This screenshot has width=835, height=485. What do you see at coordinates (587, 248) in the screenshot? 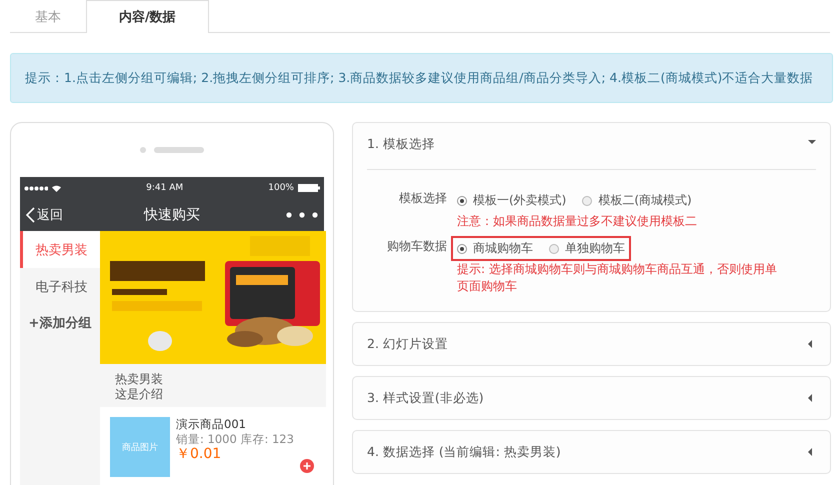
I see `radio-option: 单独购物车` at bounding box center [587, 248].